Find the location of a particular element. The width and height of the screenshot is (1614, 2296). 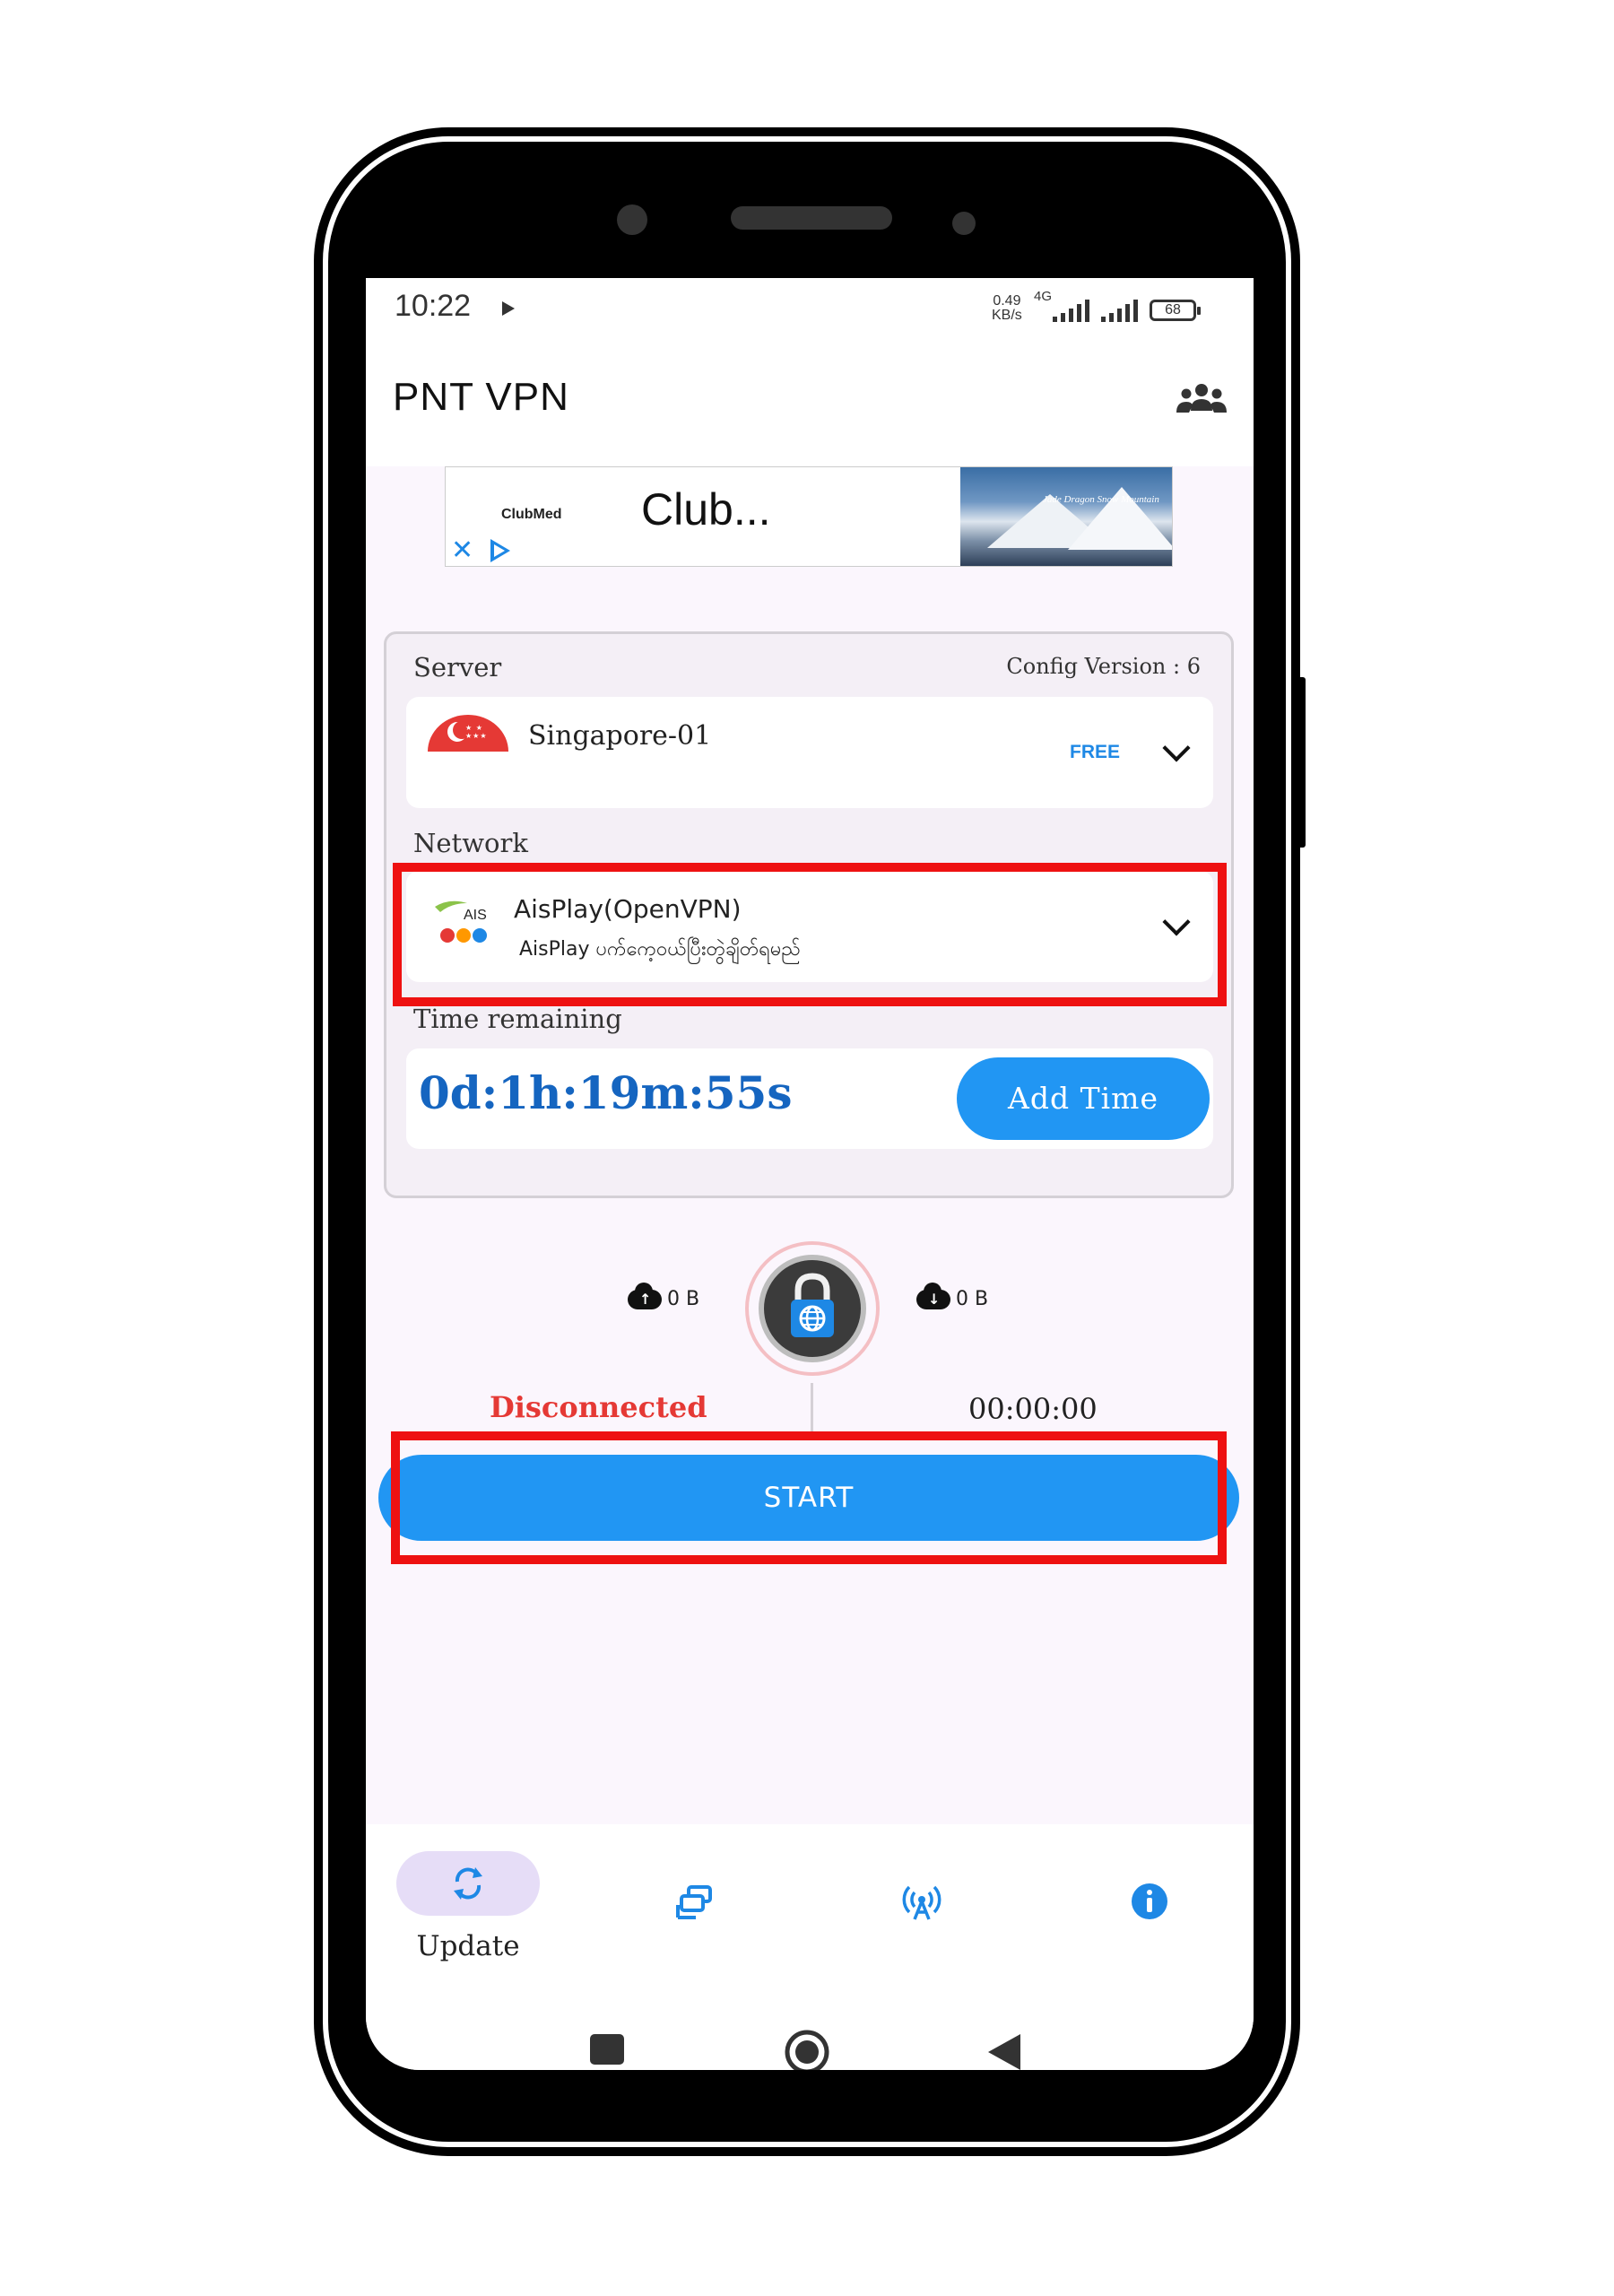

chevron-down-icon is located at coordinates (1176, 748).